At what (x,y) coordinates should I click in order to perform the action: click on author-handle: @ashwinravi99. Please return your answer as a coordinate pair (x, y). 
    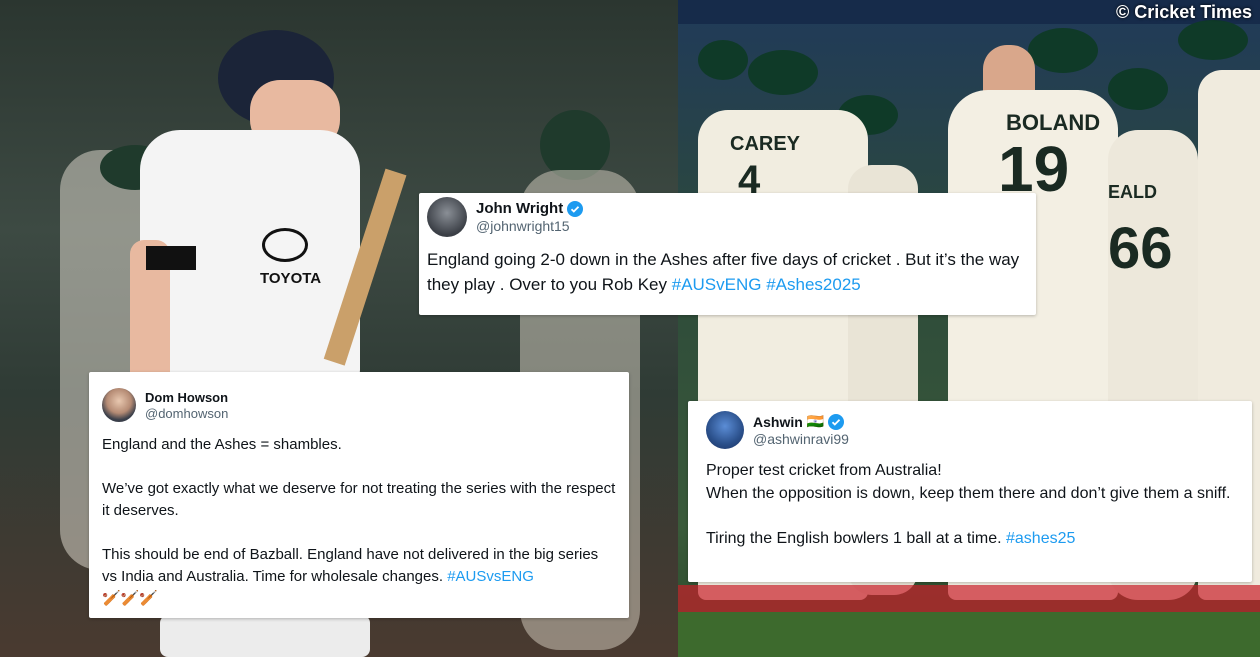
    Looking at the image, I should click on (801, 439).